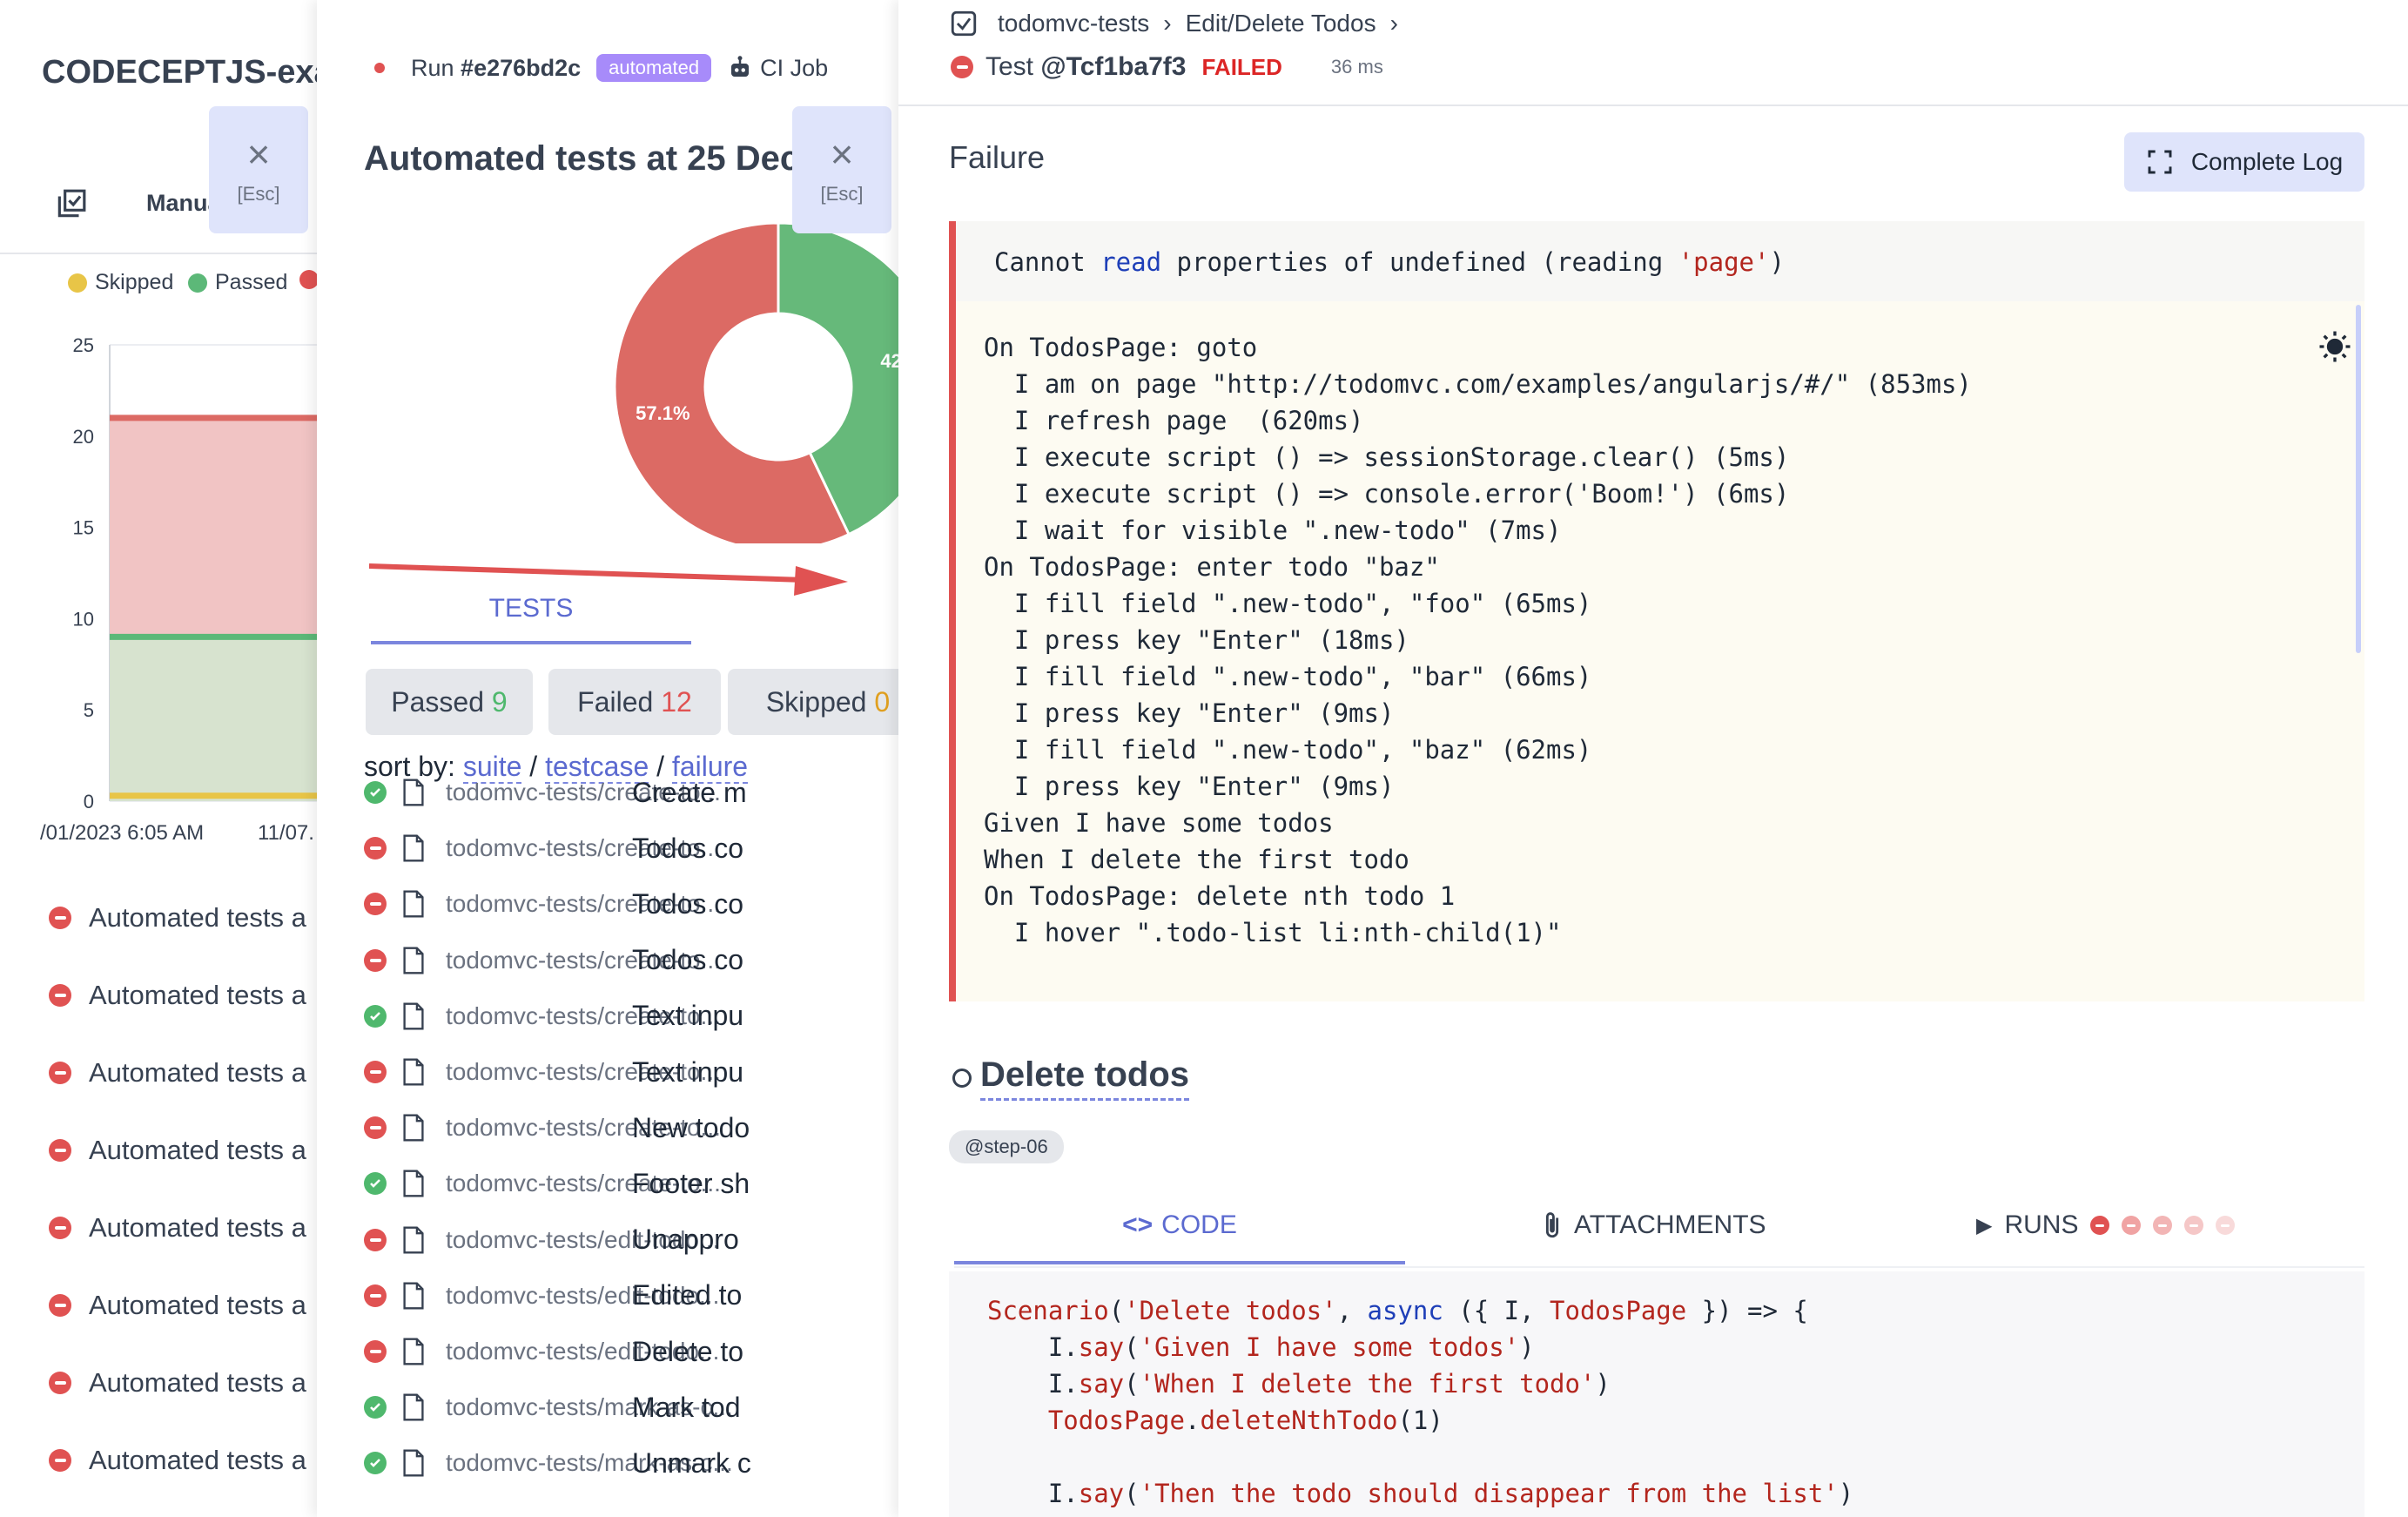  What do you see at coordinates (1121, 347) in the screenshot?
I see `log-line: On TodosPage: goto` at bounding box center [1121, 347].